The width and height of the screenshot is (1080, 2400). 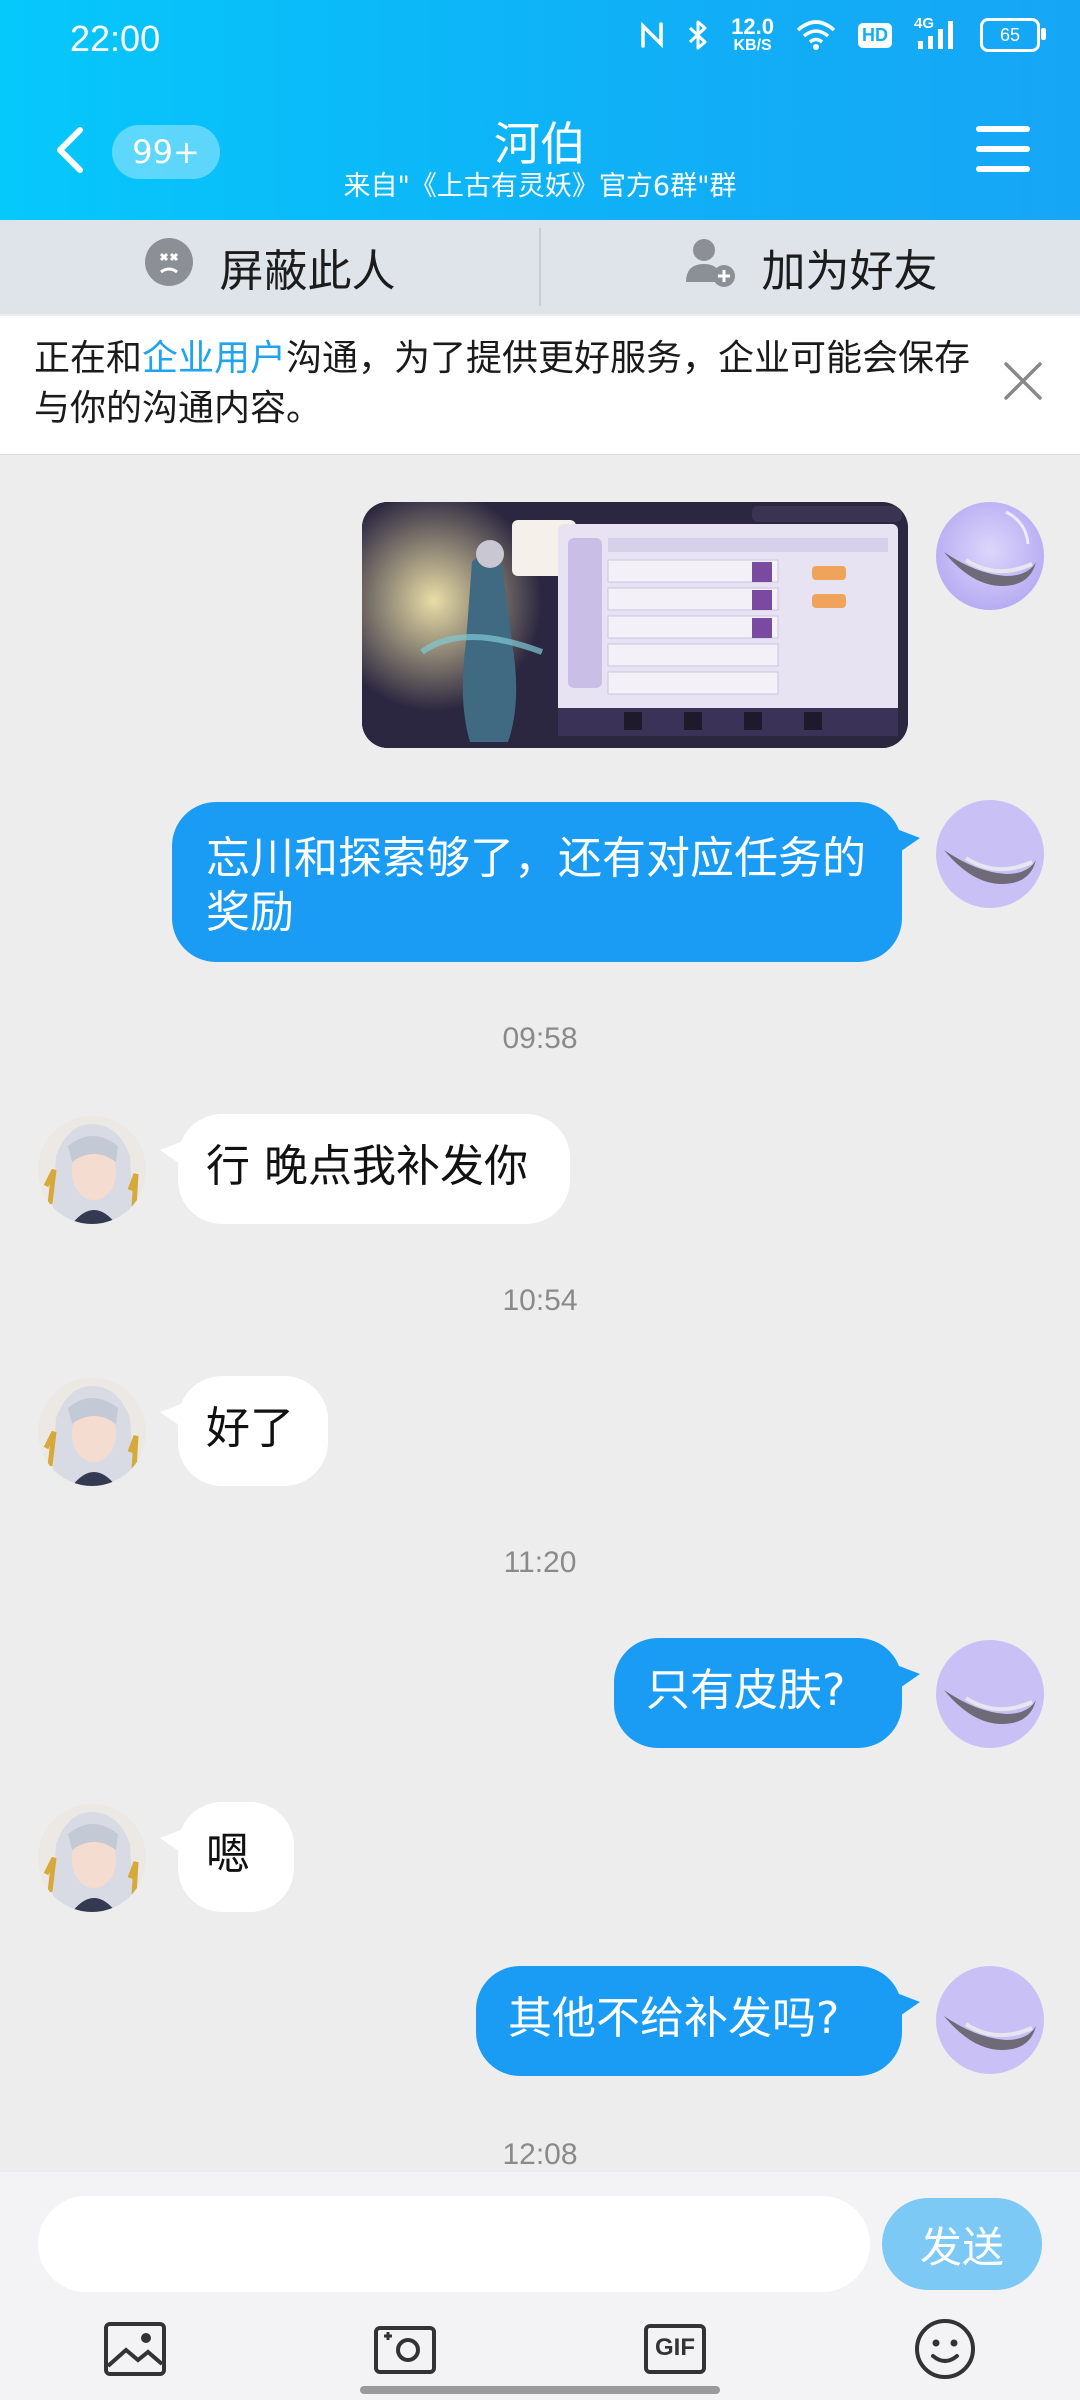 What do you see at coordinates (540, 2390) in the screenshot?
I see `home-indicator` at bounding box center [540, 2390].